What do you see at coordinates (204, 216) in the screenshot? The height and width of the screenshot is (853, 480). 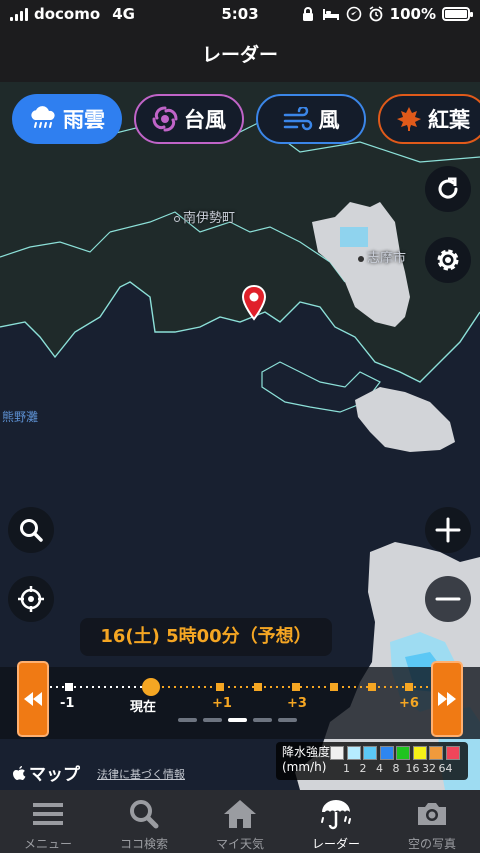 I see `place-label-minamiise: 南伊勢町` at bounding box center [204, 216].